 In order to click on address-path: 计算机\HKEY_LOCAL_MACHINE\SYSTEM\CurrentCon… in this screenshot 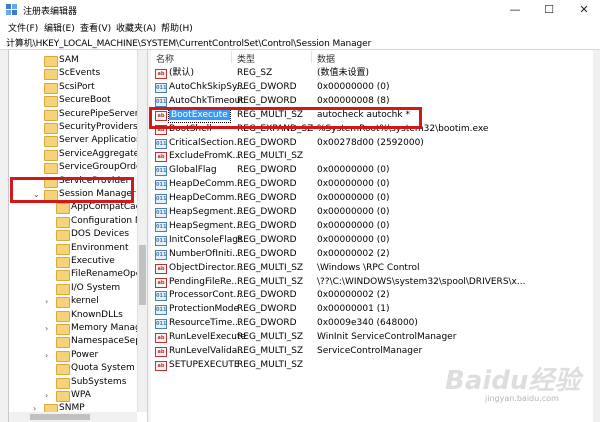, I will do `click(188, 42)`.